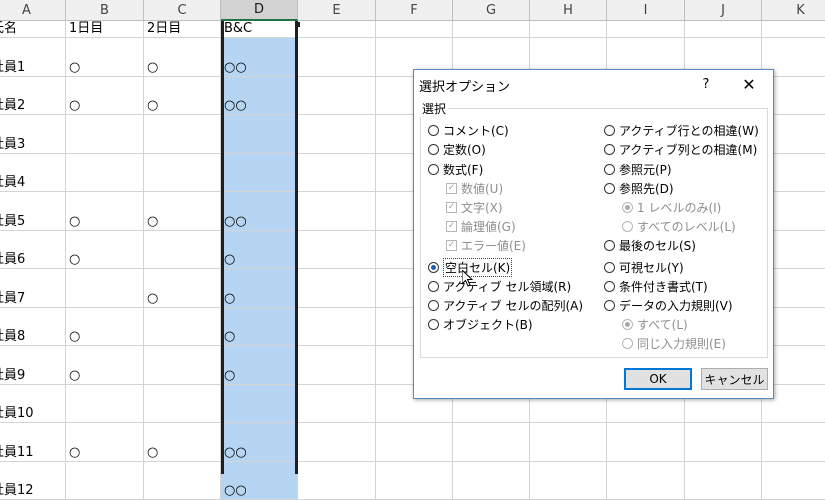  What do you see at coordinates (414, 29) in the screenshot?
I see `cell-f1` at bounding box center [414, 29].